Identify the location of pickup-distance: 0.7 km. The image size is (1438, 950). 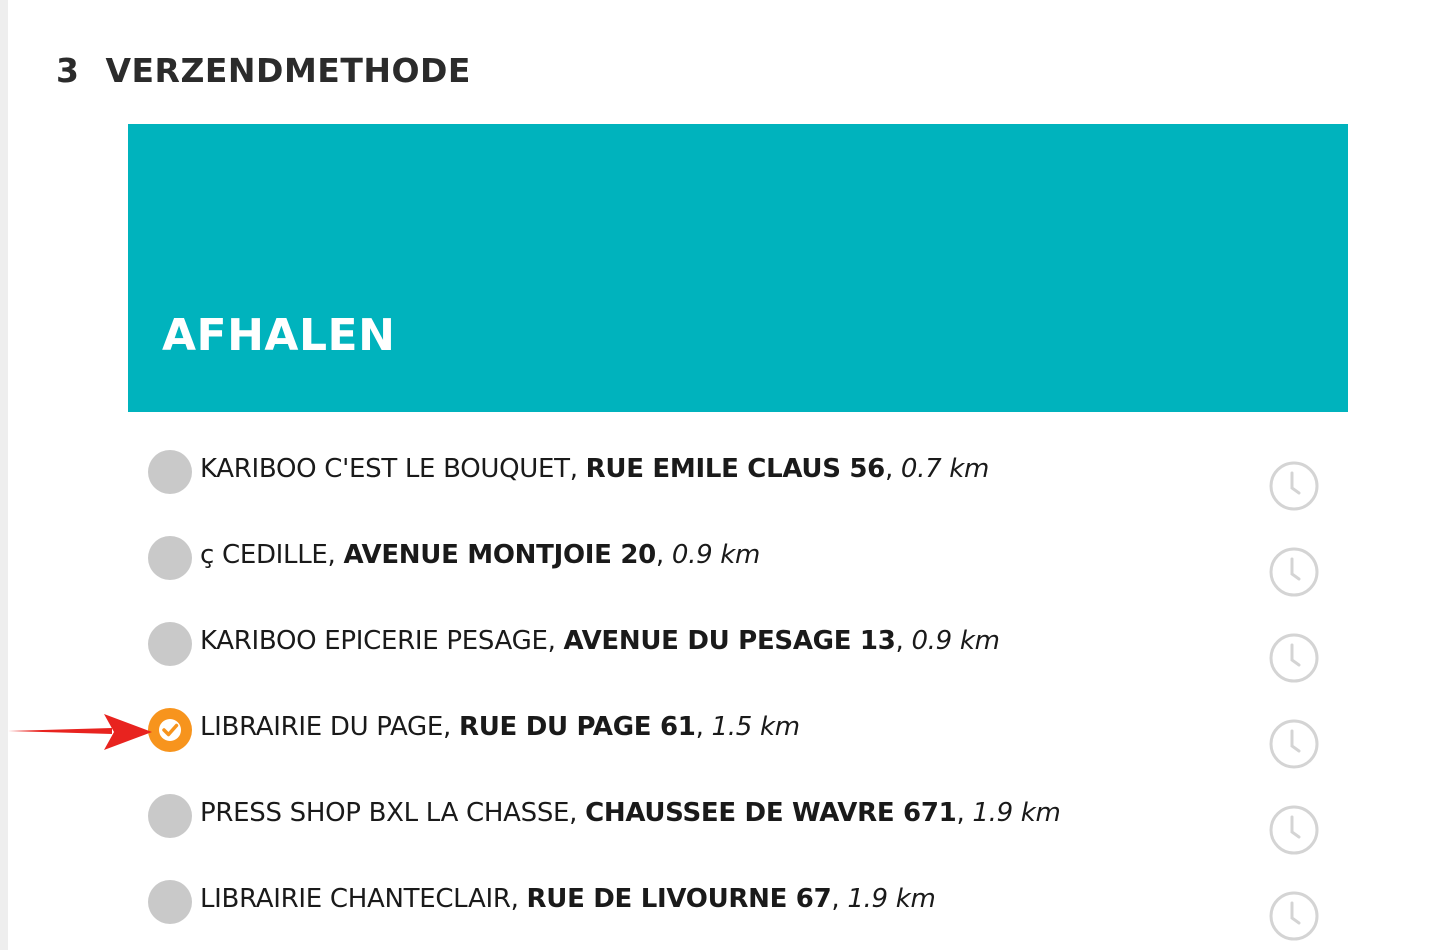
(945, 469).